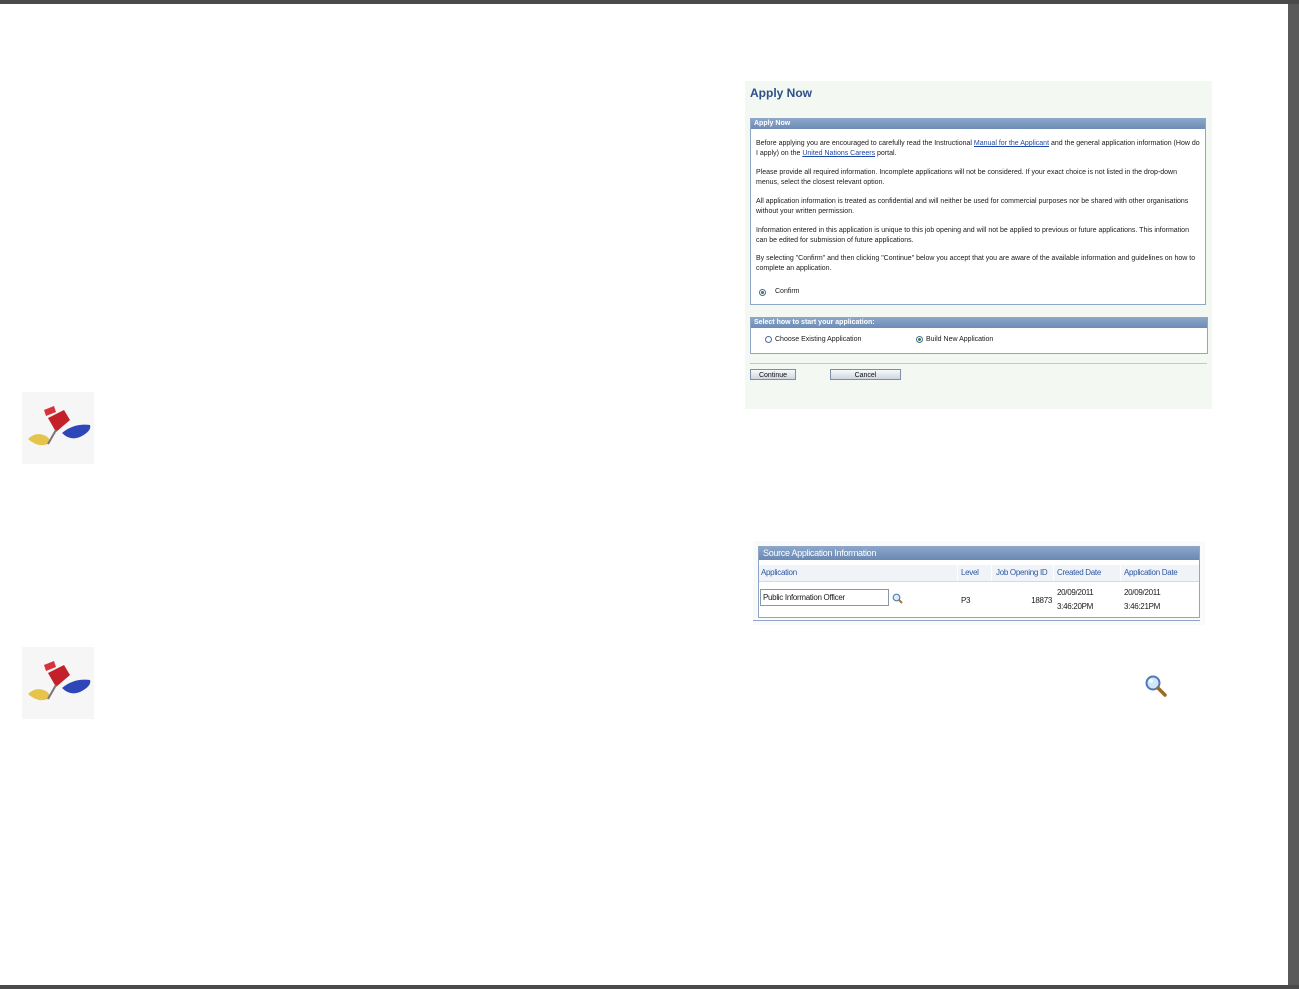 Image resolution: width=1299 pixels, height=989 pixels. Describe the element at coordinates (818, 339) in the screenshot. I see `choose-existing-label: Choose Existing Application` at that location.